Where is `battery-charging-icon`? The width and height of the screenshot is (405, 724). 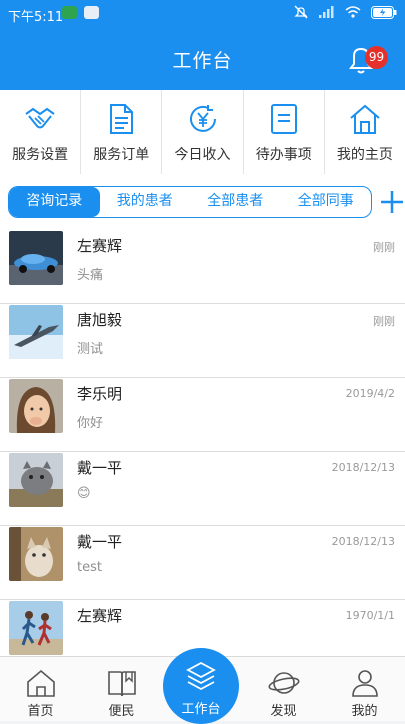
battery-charging-icon is located at coordinates (384, 12).